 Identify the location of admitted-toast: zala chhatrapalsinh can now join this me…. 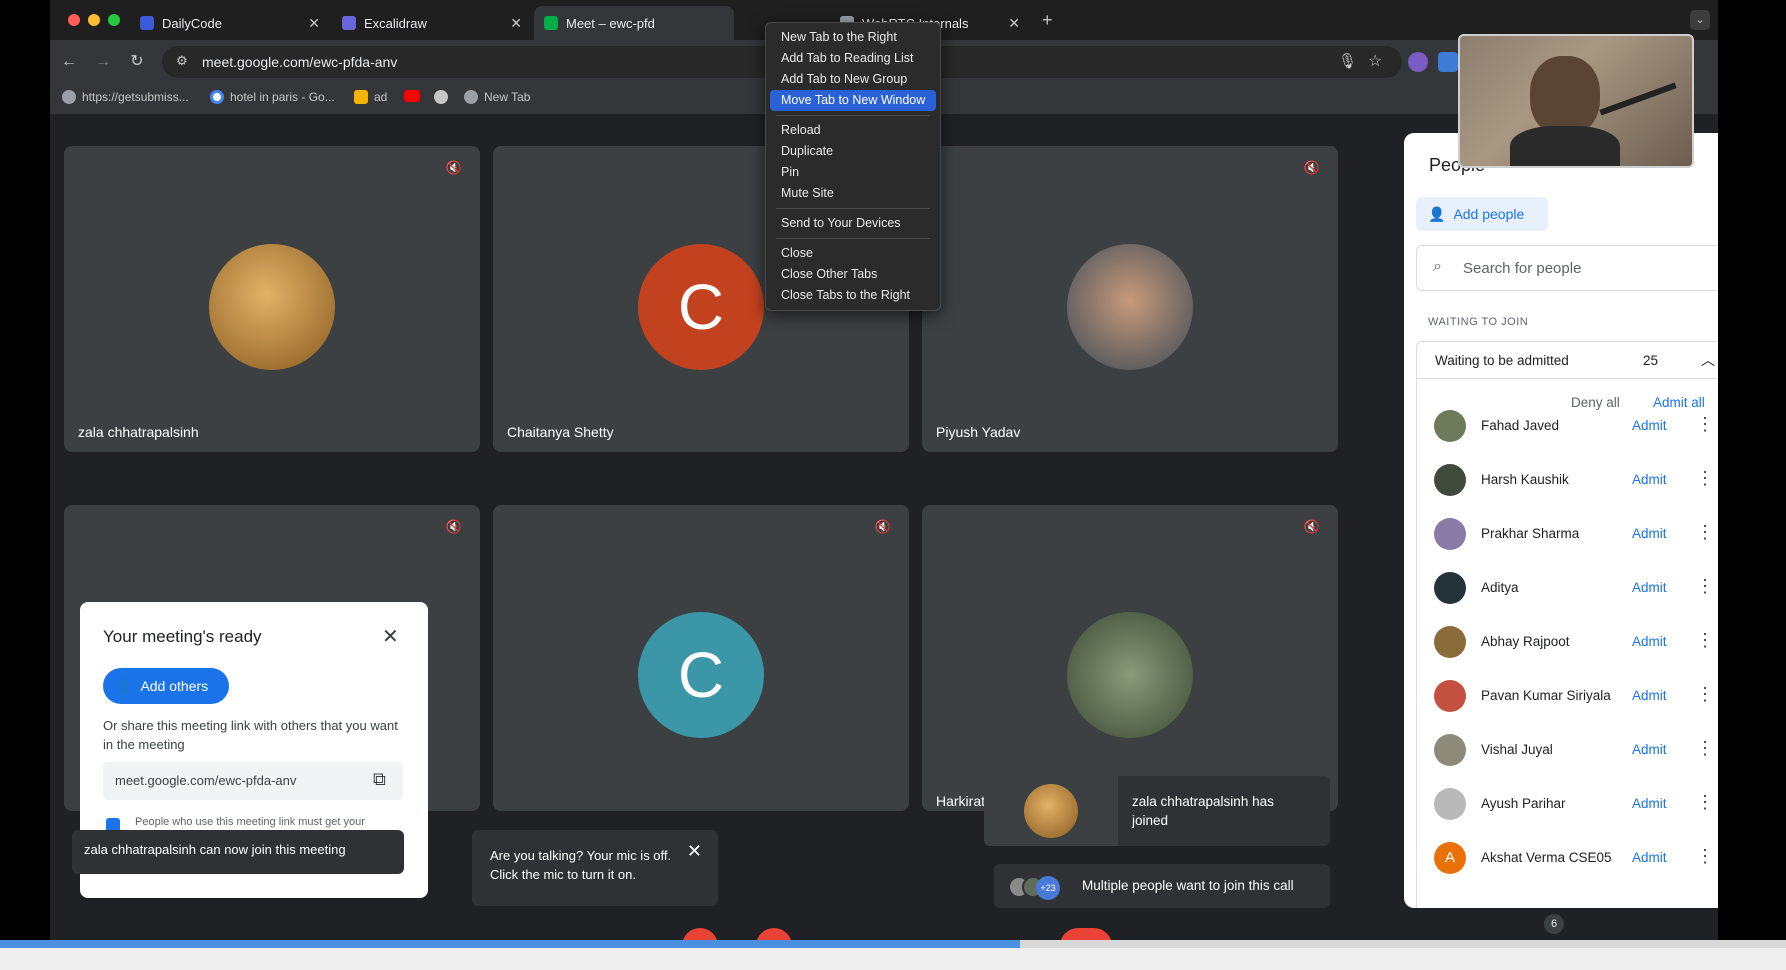
(238, 852).